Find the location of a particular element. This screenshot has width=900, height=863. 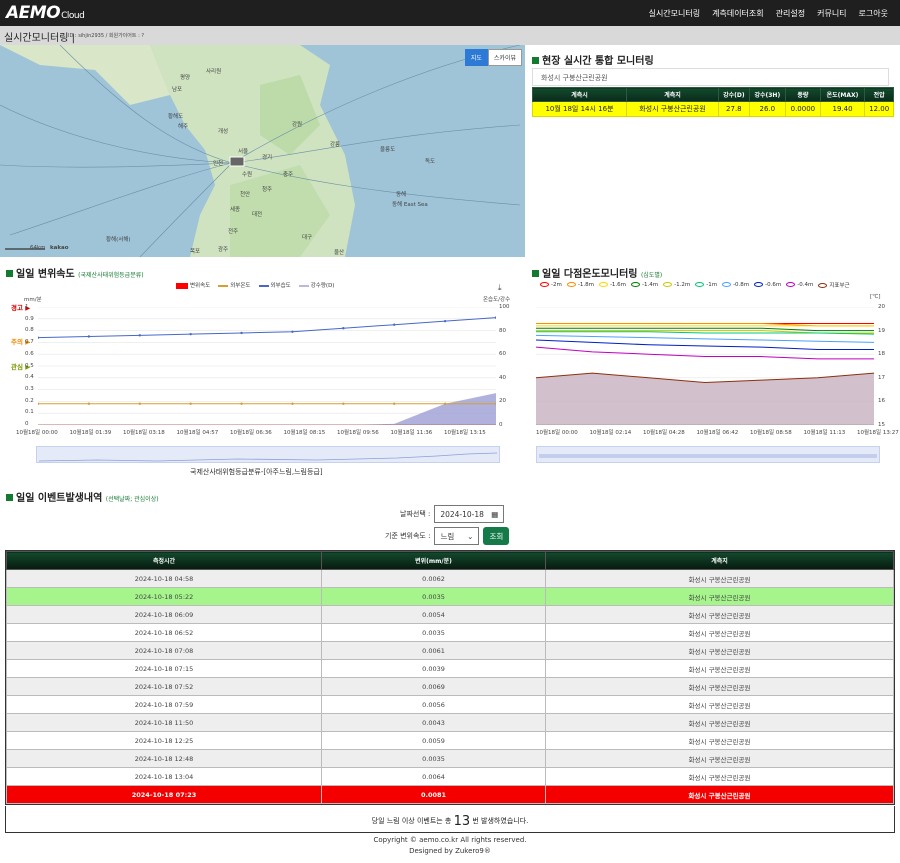

map-label-gangneung: 강릉 is located at coordinates (335, 145).